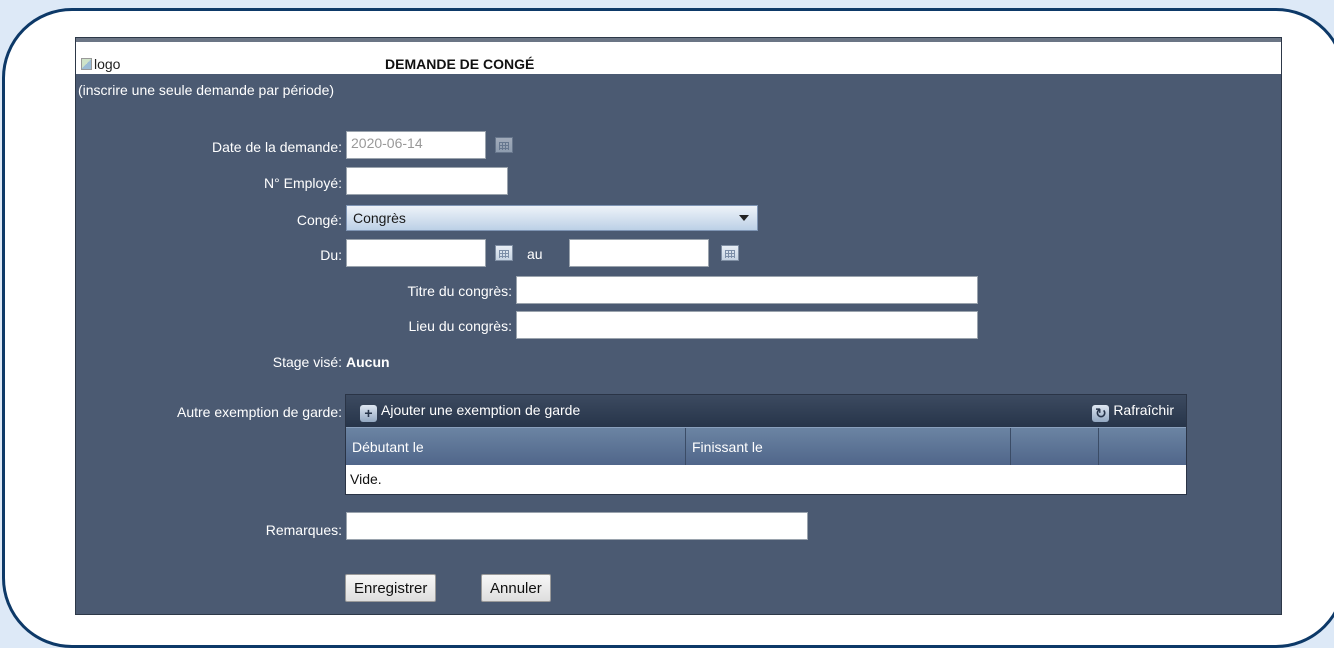 This screenshot has width=1334, height=648. What do you see at coordinates (460, 64) in the screenshot?
I see `page-title: DEMANDE DE CONGÉ` at bounding box center [460, 64].